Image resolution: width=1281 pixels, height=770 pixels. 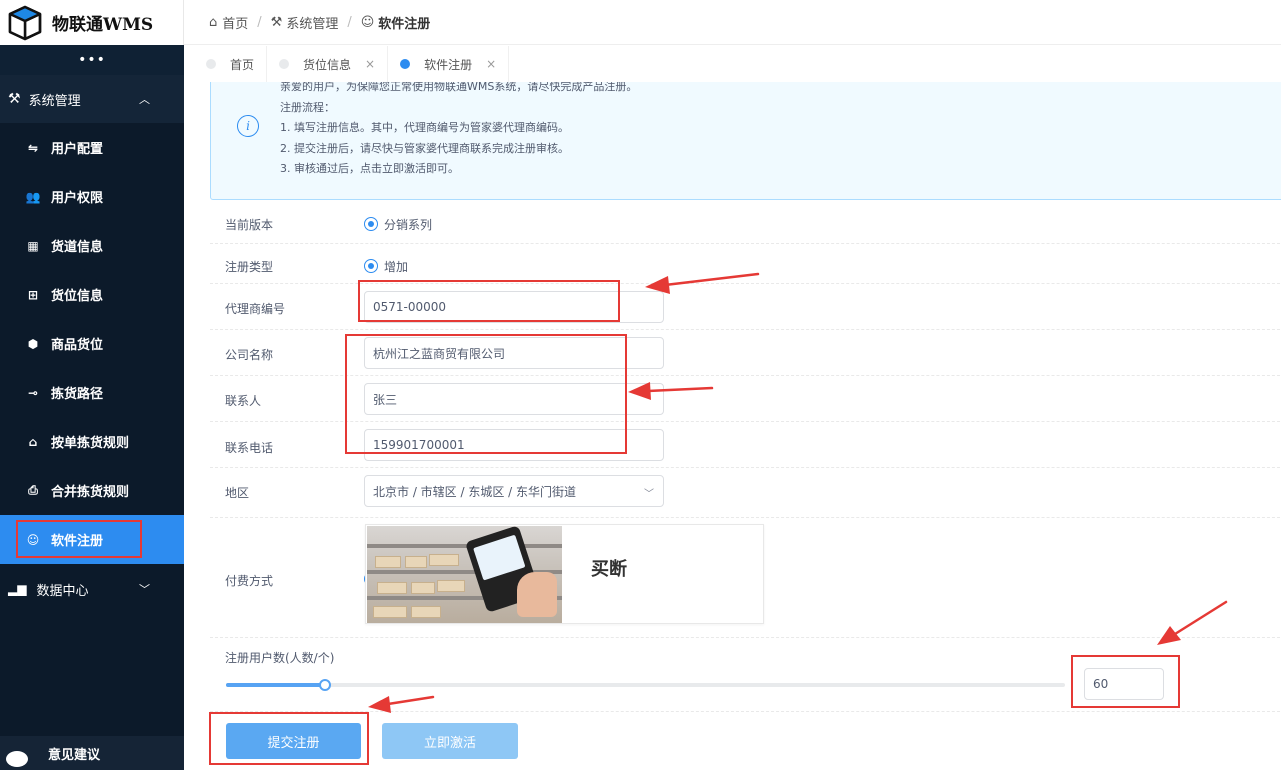 I want to click on phone-value: 159901700001, so click(x=419, y=445).